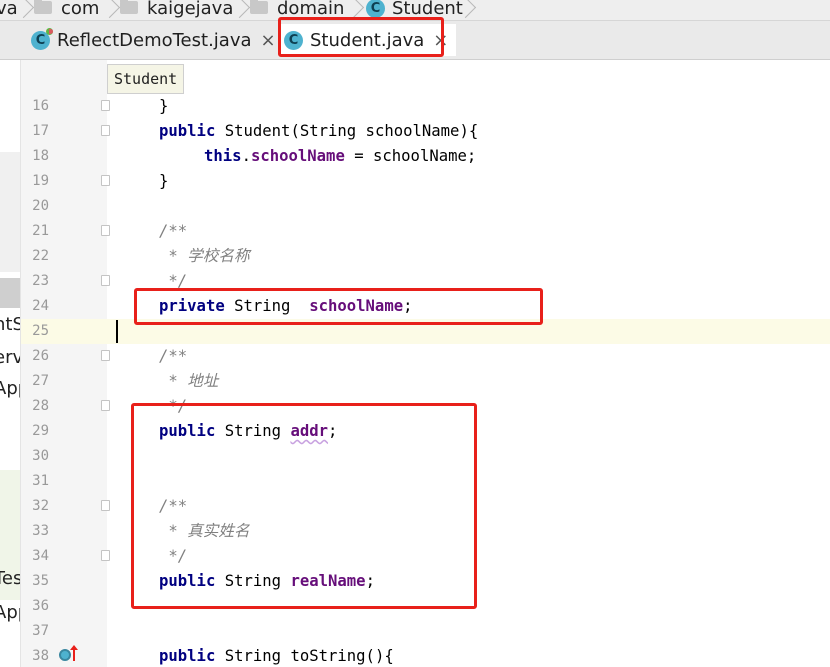  Describe the element at coordinates (304, 506) in the screenshot. I see `highlight-box-addr-realname` at that location.